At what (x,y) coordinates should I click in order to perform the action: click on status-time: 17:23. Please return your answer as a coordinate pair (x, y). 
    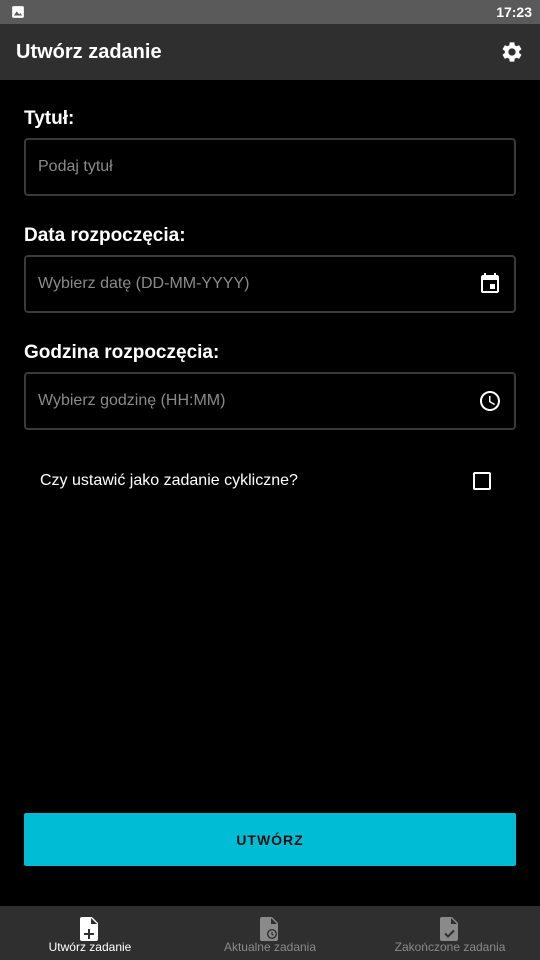
    Looking at the image, I should click on (514, 12).